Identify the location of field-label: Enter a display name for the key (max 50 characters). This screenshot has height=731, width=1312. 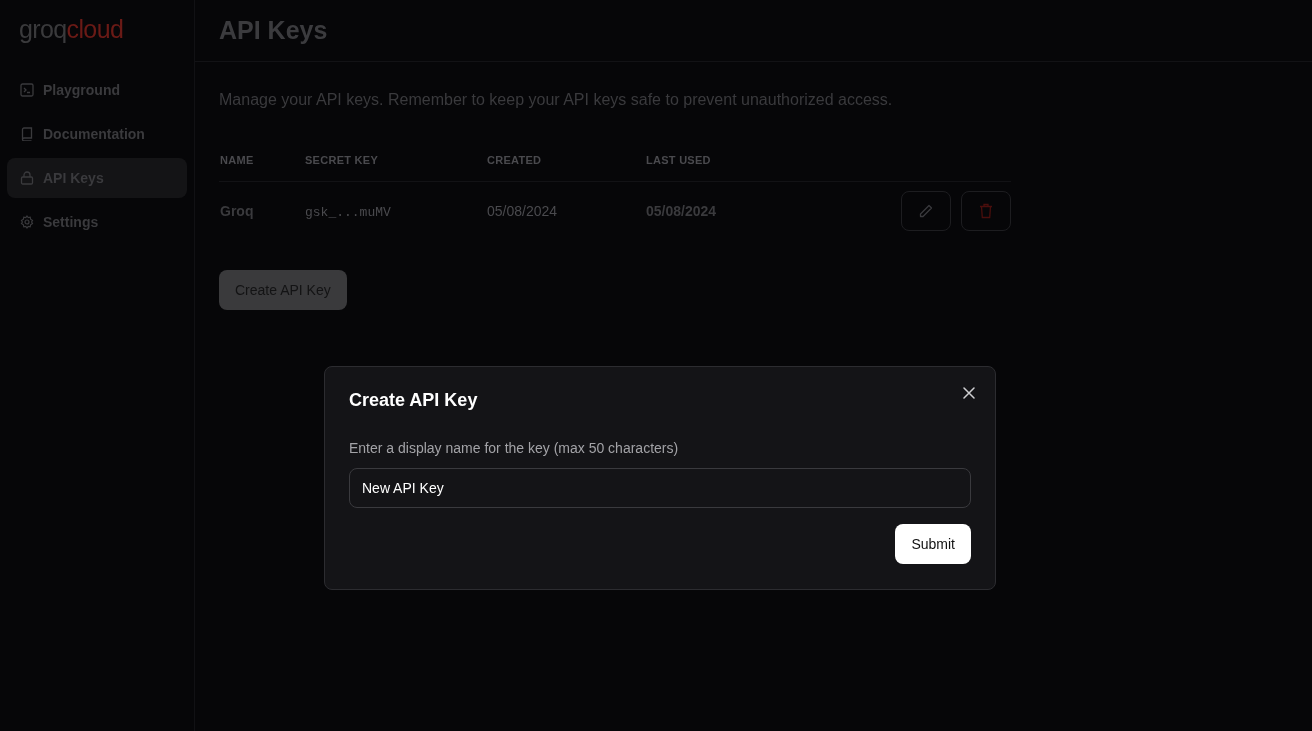
(514, 448).